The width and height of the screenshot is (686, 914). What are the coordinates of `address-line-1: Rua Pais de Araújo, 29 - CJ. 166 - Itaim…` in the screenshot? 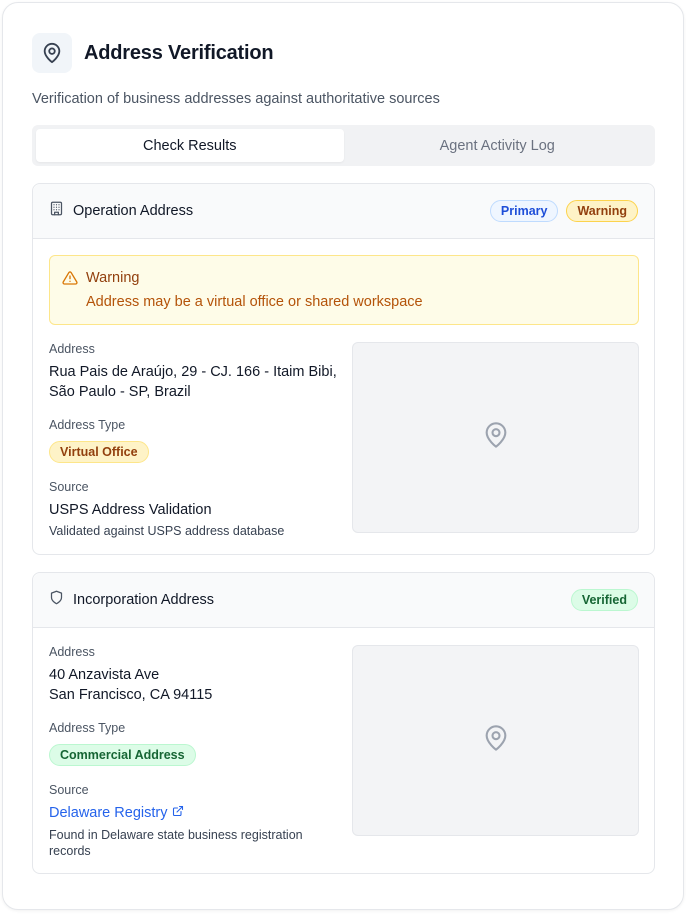 It's located at (193, 372).